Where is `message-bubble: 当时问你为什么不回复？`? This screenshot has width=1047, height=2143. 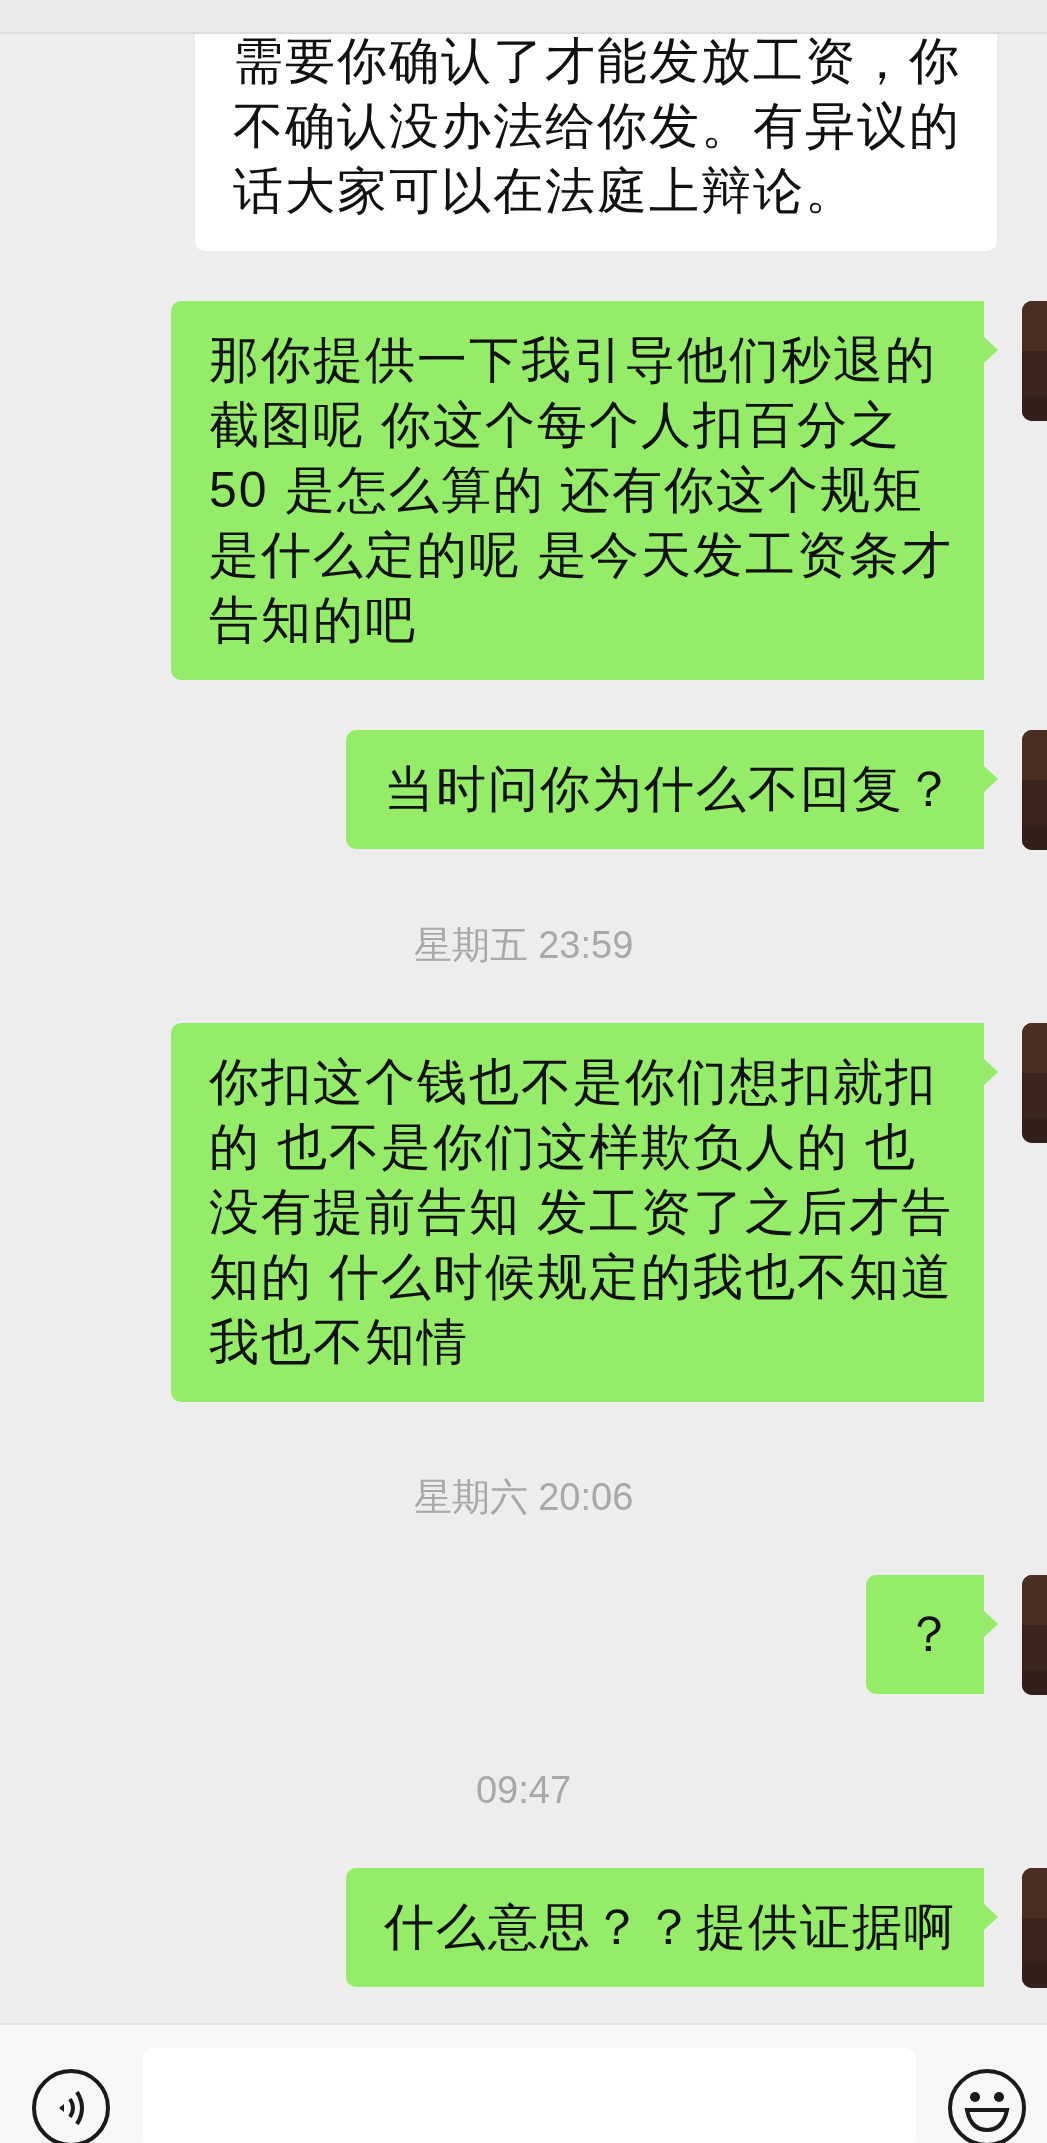
message-bubble: 当时问你为什么不回复？ is located at coordinates (672, 789).